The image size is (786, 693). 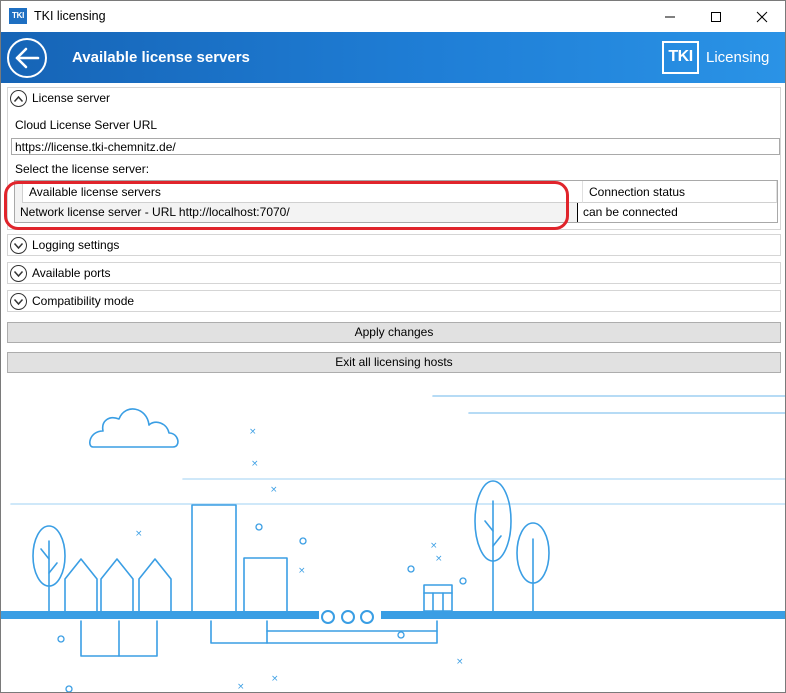 I want to click on compatibility-mode-section: Compatibility mode, so click(x=394, y=301).